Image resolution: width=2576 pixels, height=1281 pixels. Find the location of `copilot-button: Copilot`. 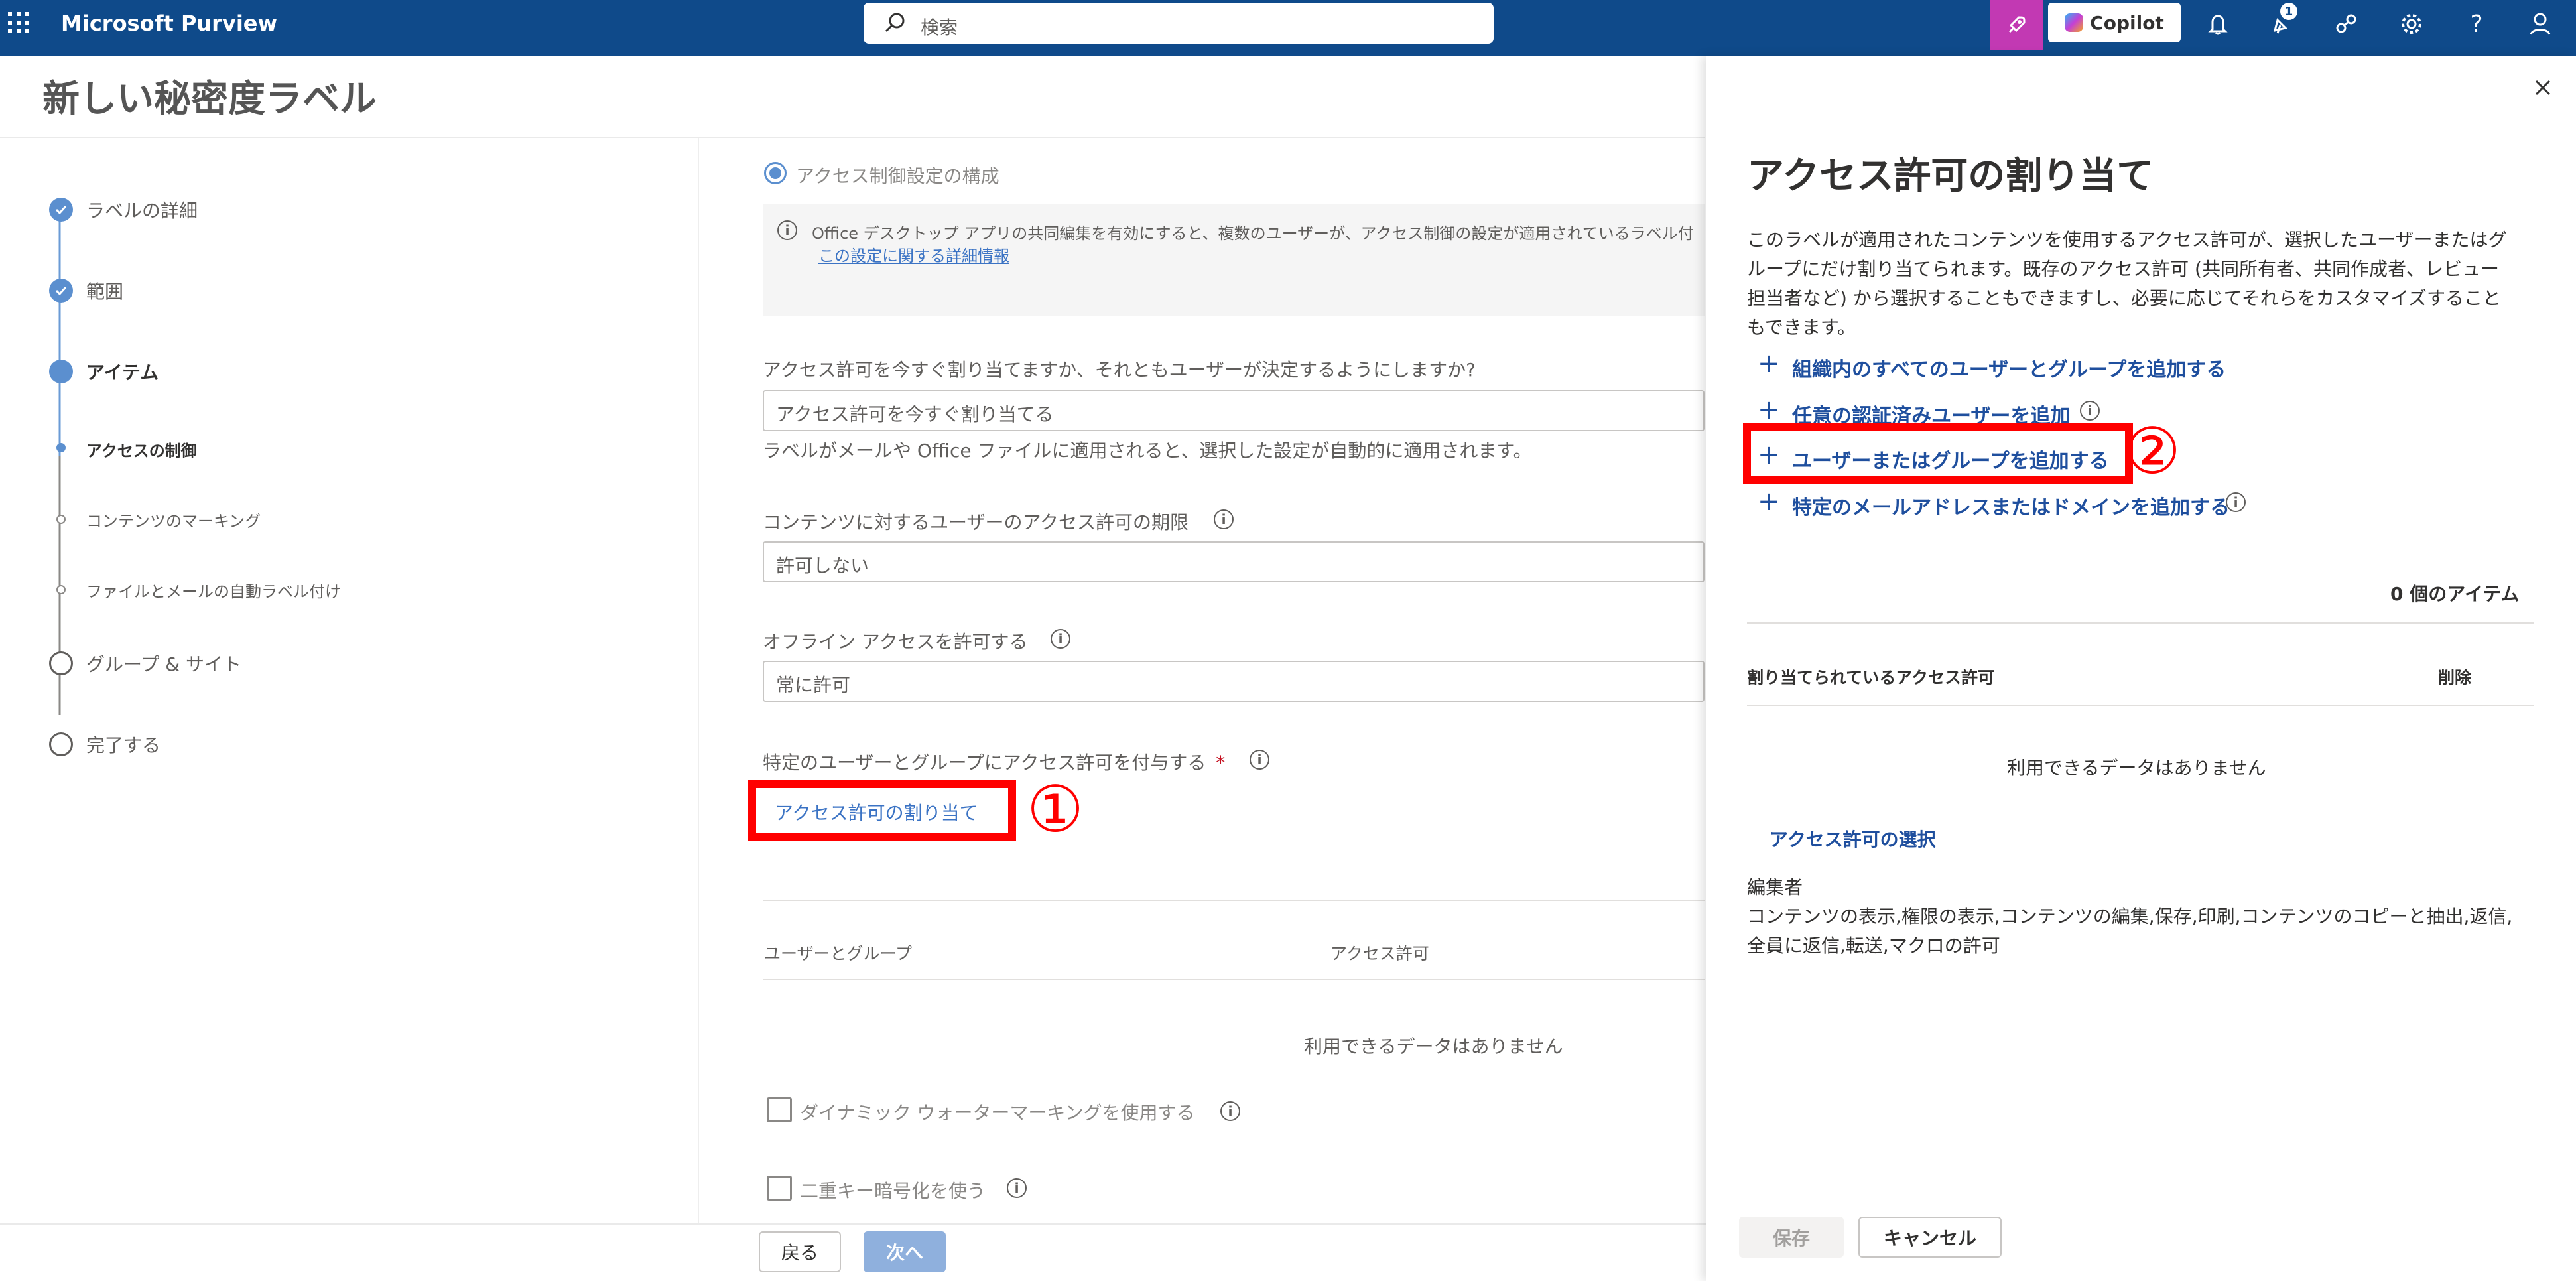

copilot-button: Copilot is located at coordinates (2115, 22).